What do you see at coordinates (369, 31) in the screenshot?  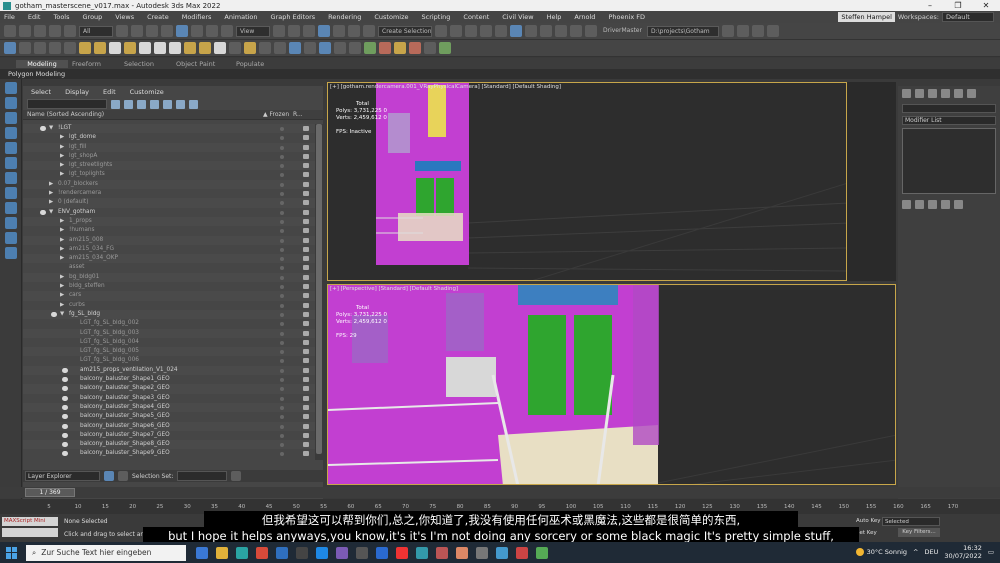 I see `edit-named-selection-icon` at bounding box center [369, 31].